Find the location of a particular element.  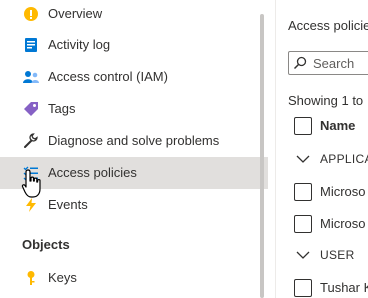

search-input: Search is located at coordinates (328, 63).